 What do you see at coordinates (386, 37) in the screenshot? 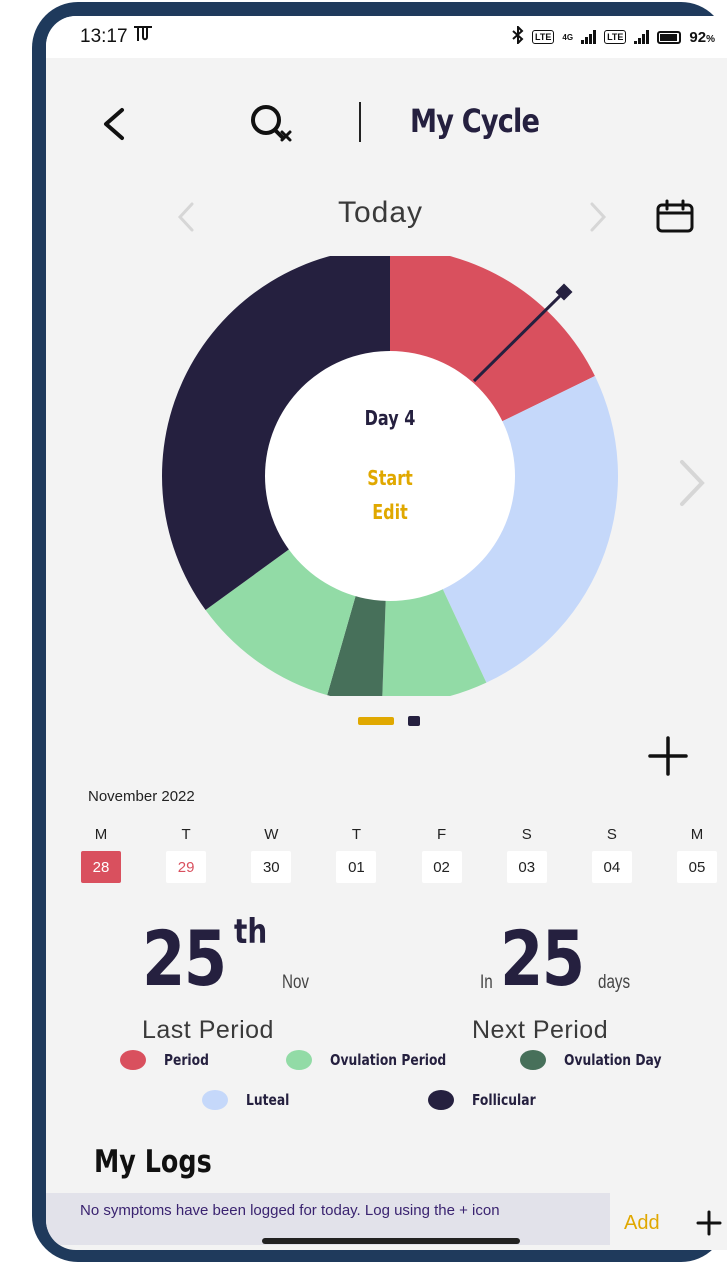
I see `status-bar: 13:17 LTE 4G LTE 92%` at bounding box center [386, 37].